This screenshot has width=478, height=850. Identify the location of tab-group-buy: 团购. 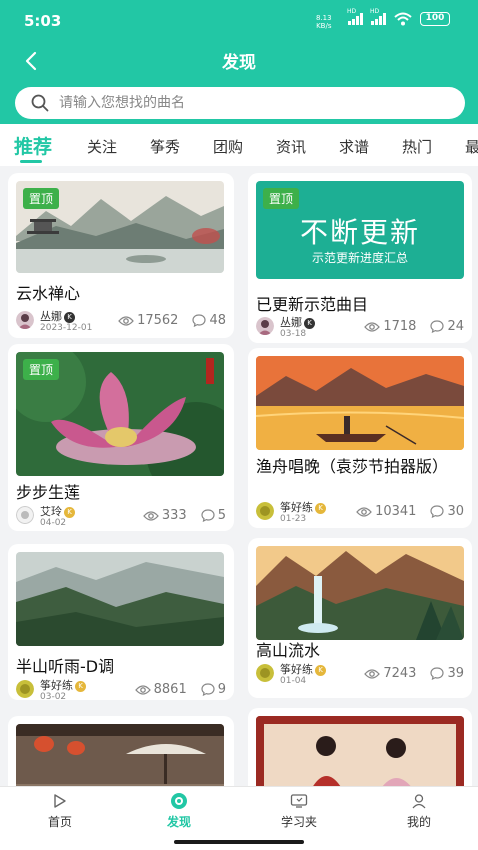
(228, 146).